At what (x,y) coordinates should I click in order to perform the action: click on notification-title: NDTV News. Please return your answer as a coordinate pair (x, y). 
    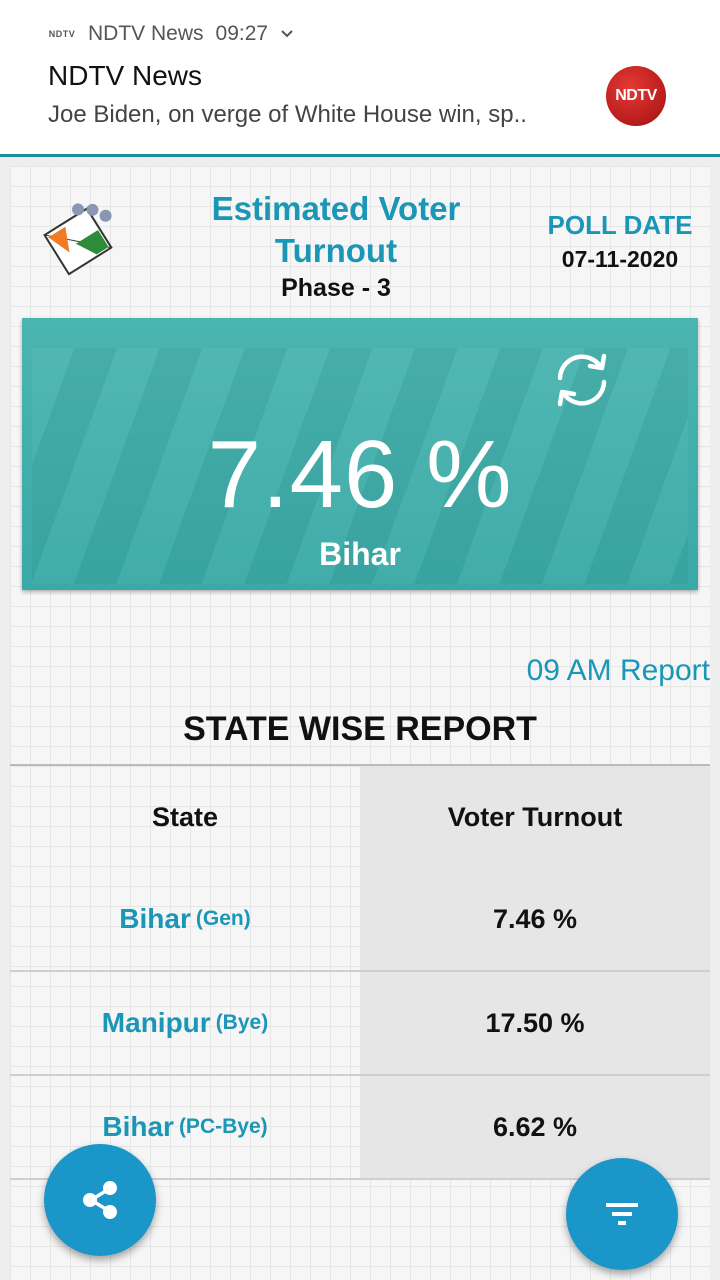
    Looking at the image, I should click on (125, 75).